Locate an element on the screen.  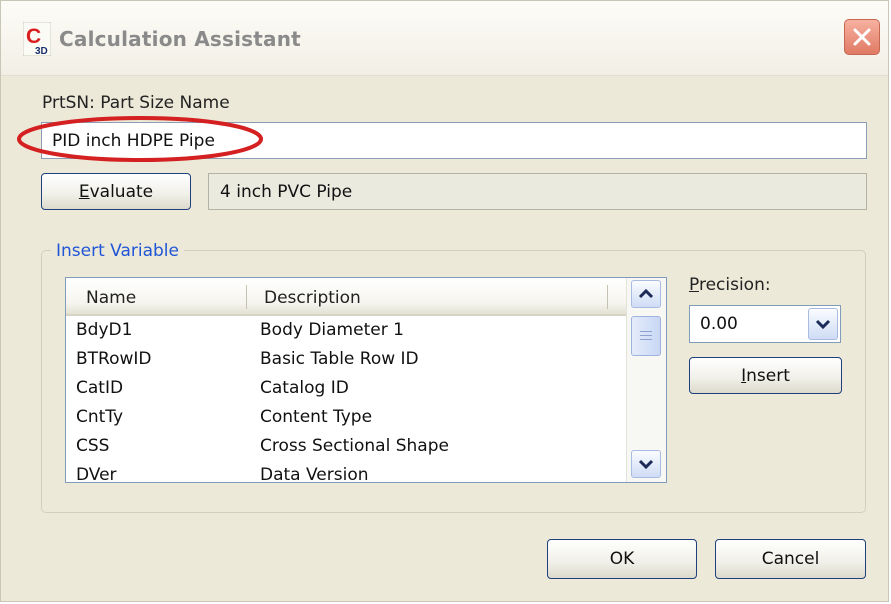
list-item: CatID Catalog ID is located at coordinates (347, 389).